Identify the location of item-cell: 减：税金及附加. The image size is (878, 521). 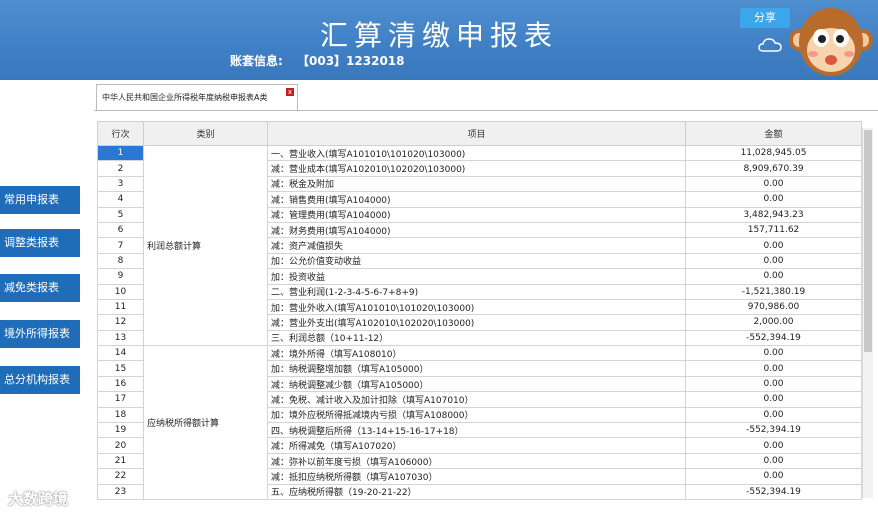
(476, 184).